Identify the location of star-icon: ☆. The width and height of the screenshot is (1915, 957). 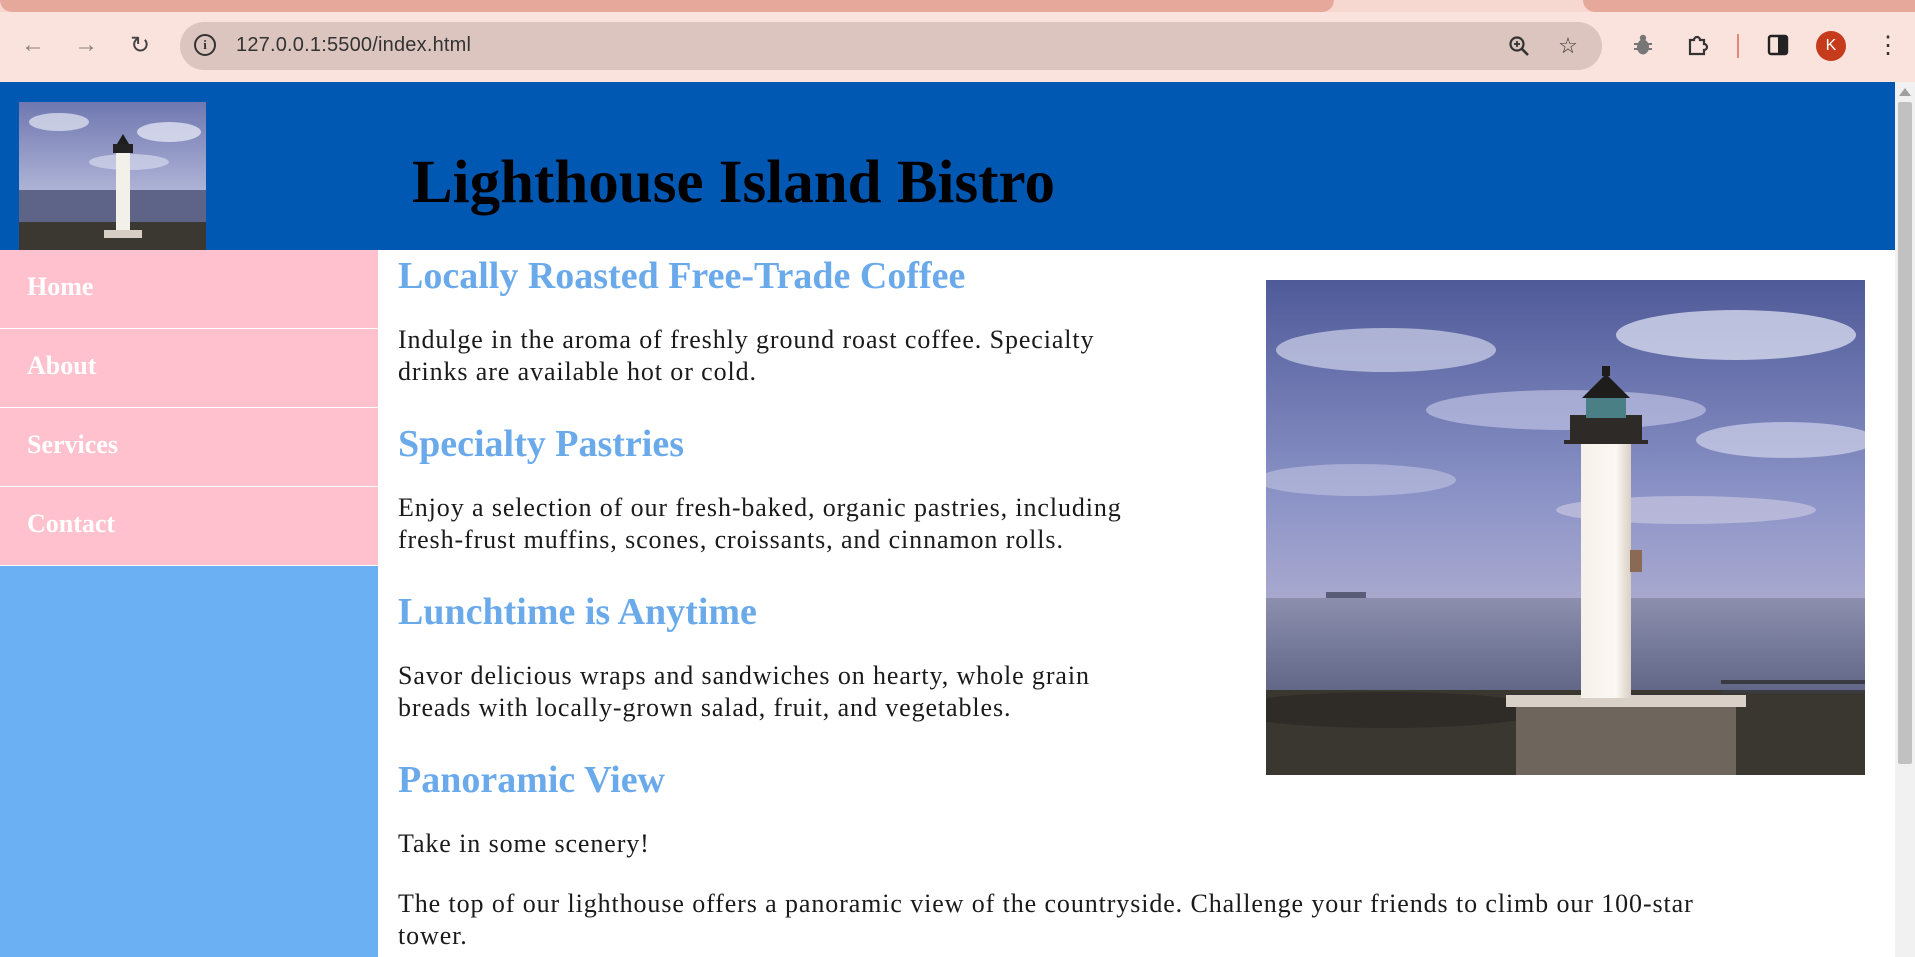
(1568, 46).